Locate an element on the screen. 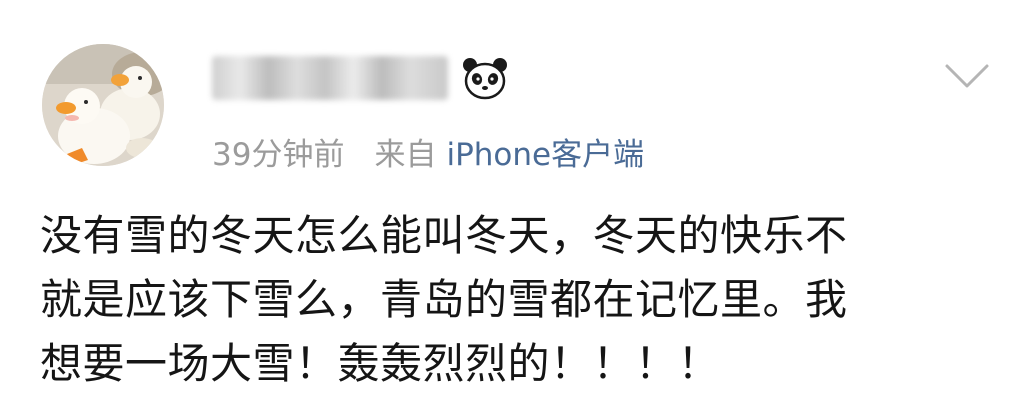  post-time: 39分钟前 is located at coordinates (278, 154).